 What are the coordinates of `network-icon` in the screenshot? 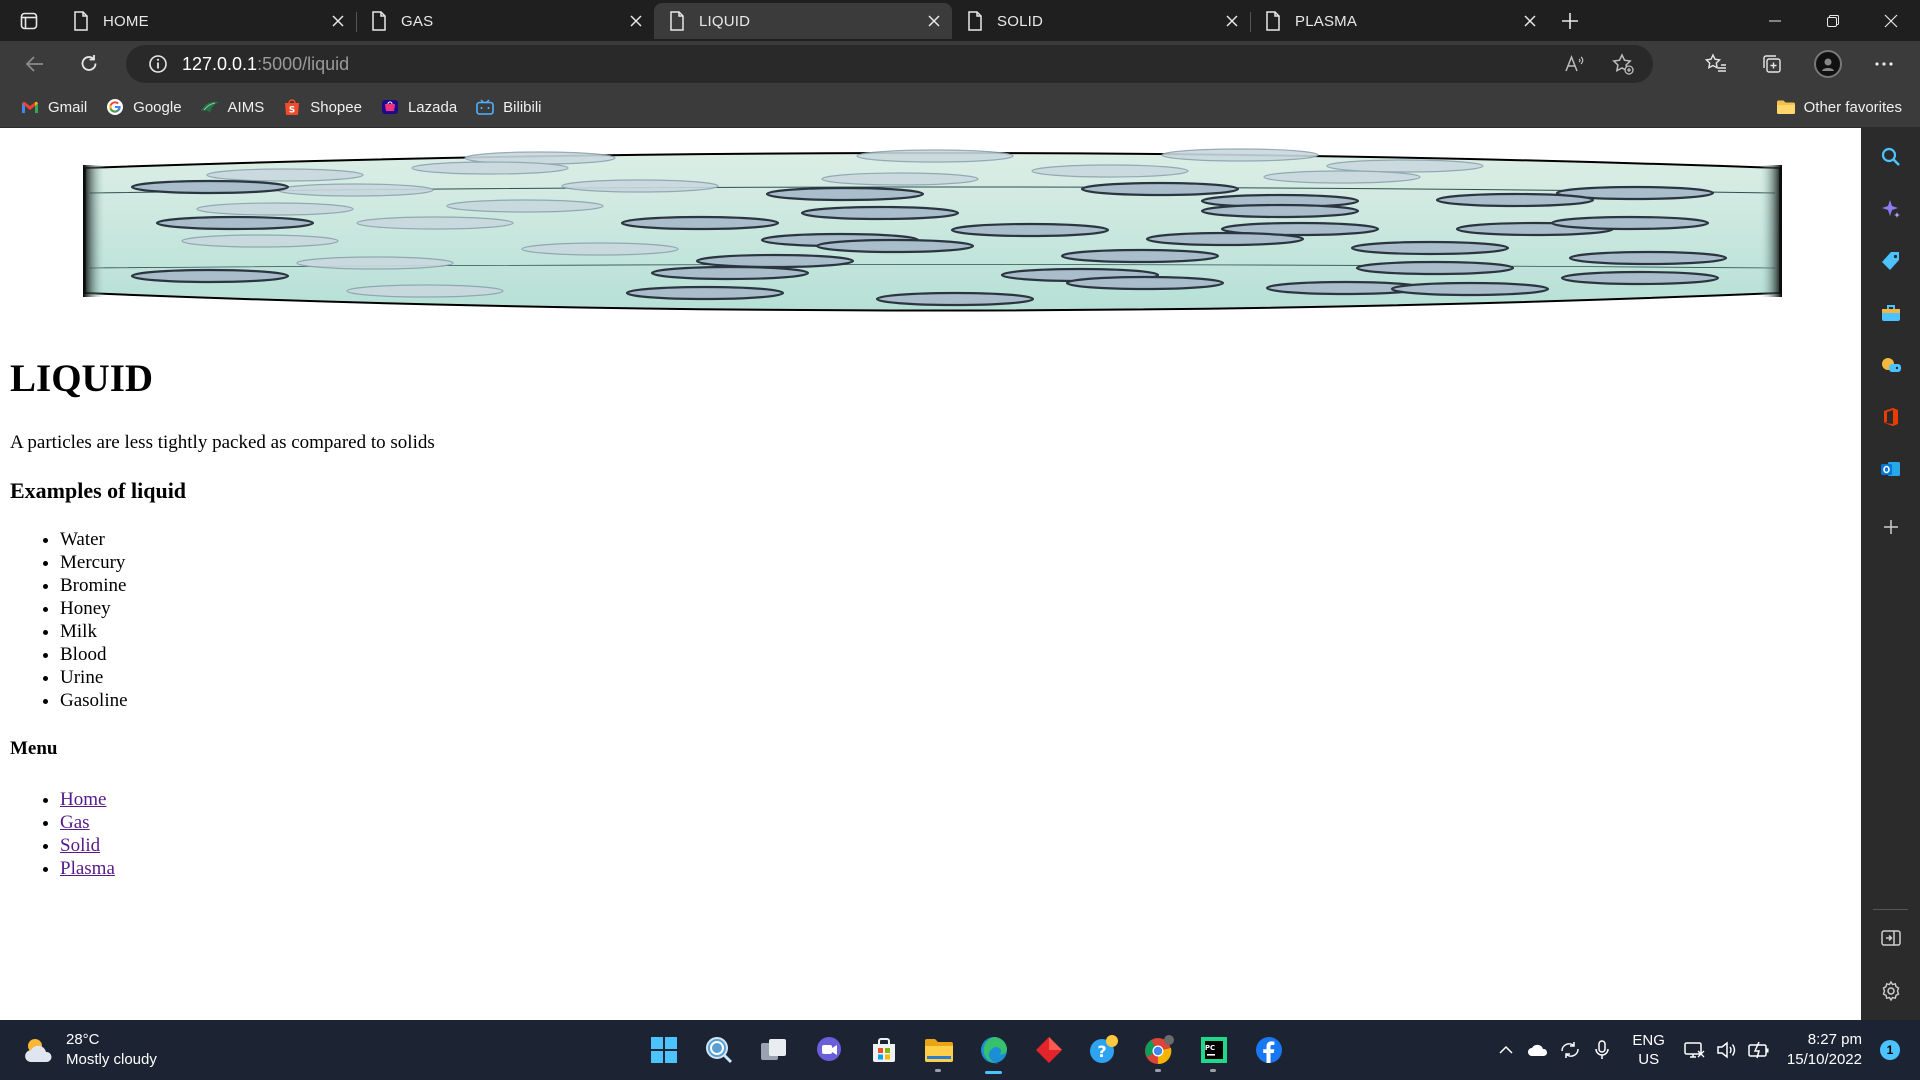 It's located at (1695, 1050).